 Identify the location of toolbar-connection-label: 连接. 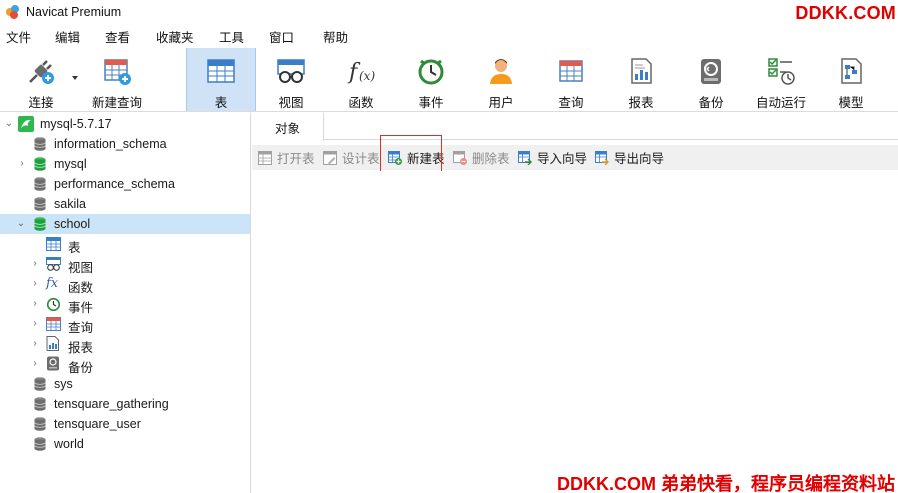
(41, 103).